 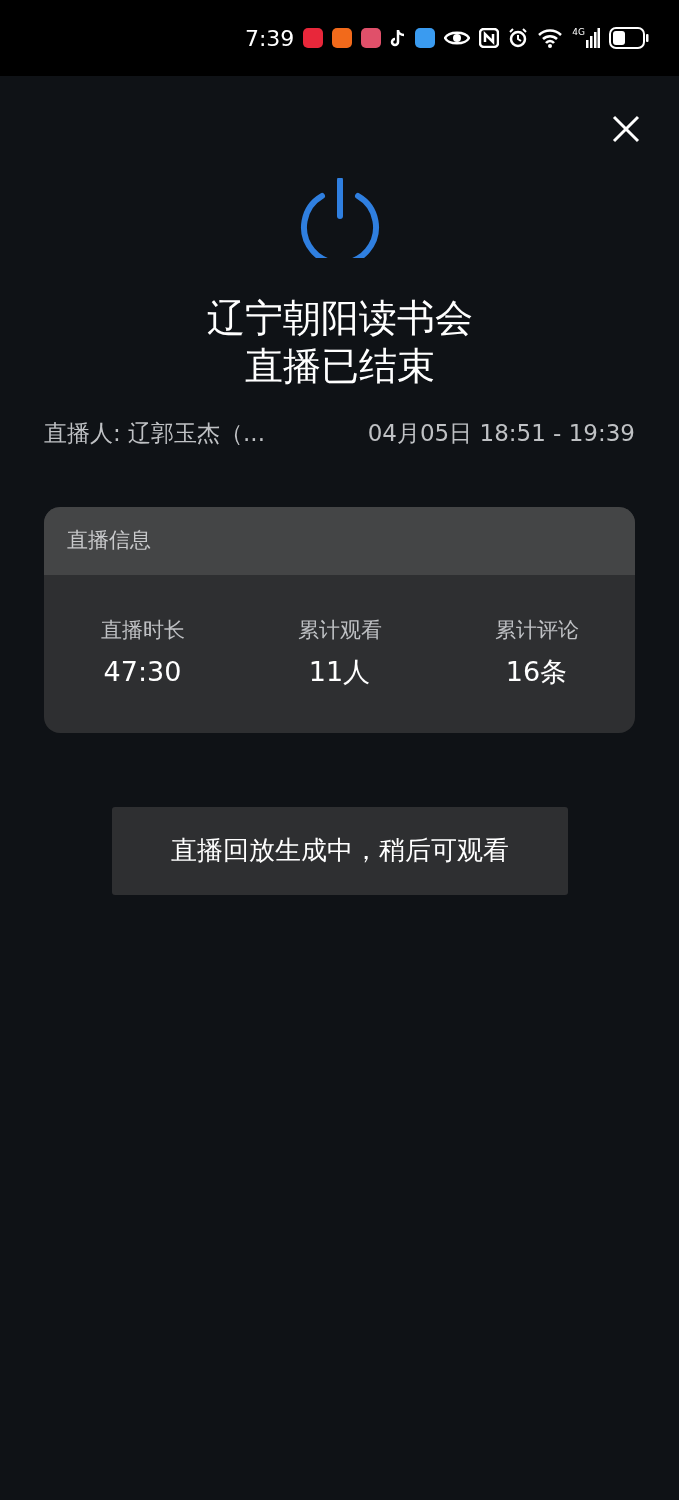 I want to click on battery-icon, so click(x=629, y=38).